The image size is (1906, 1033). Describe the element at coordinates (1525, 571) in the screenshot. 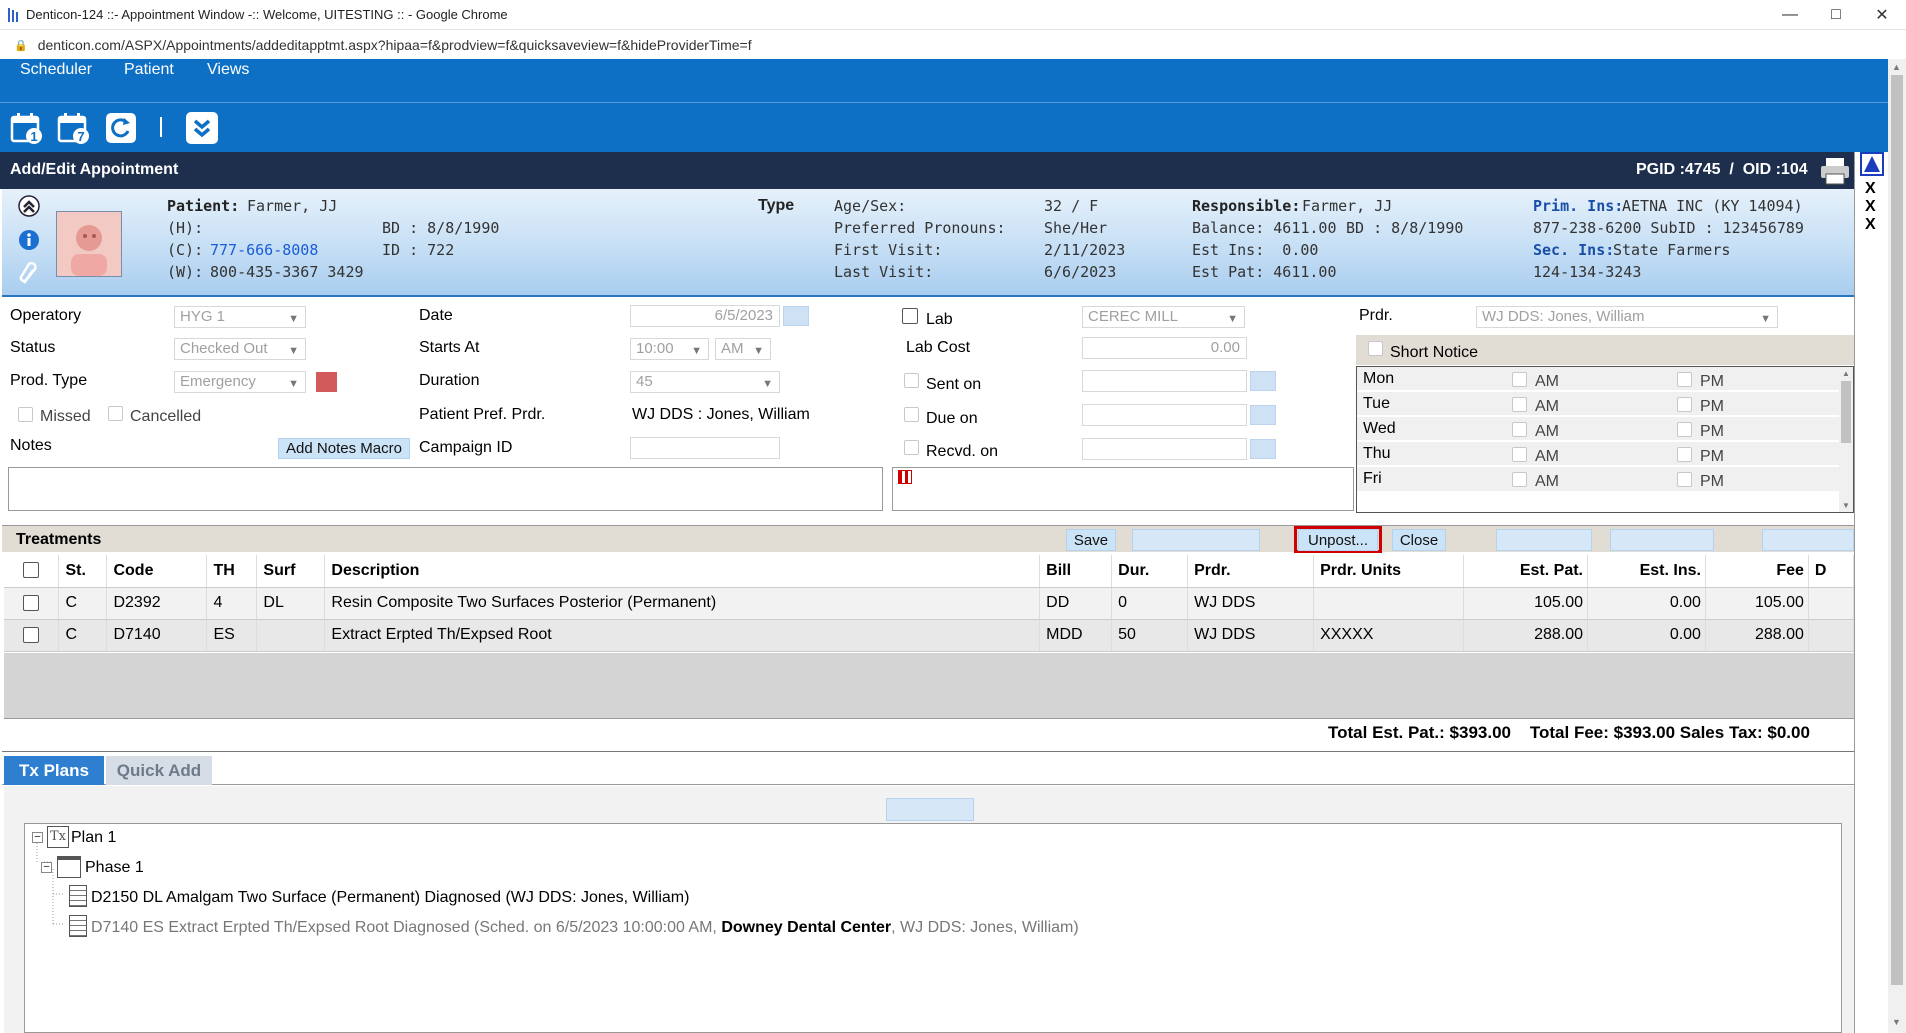

I see `col-est-pat: Est. Pat.` at that location.